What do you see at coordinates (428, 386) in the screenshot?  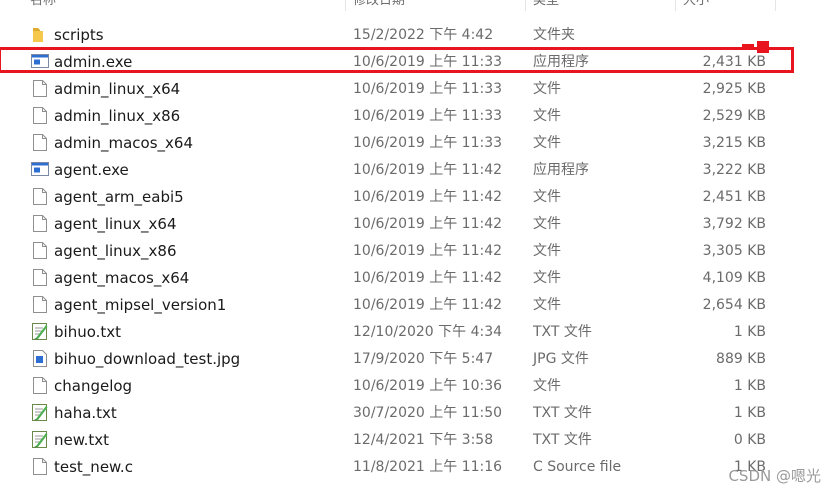 I see `file-modified-date: 10/6/2019 上午 10:36` at bounding box center [428, 386].